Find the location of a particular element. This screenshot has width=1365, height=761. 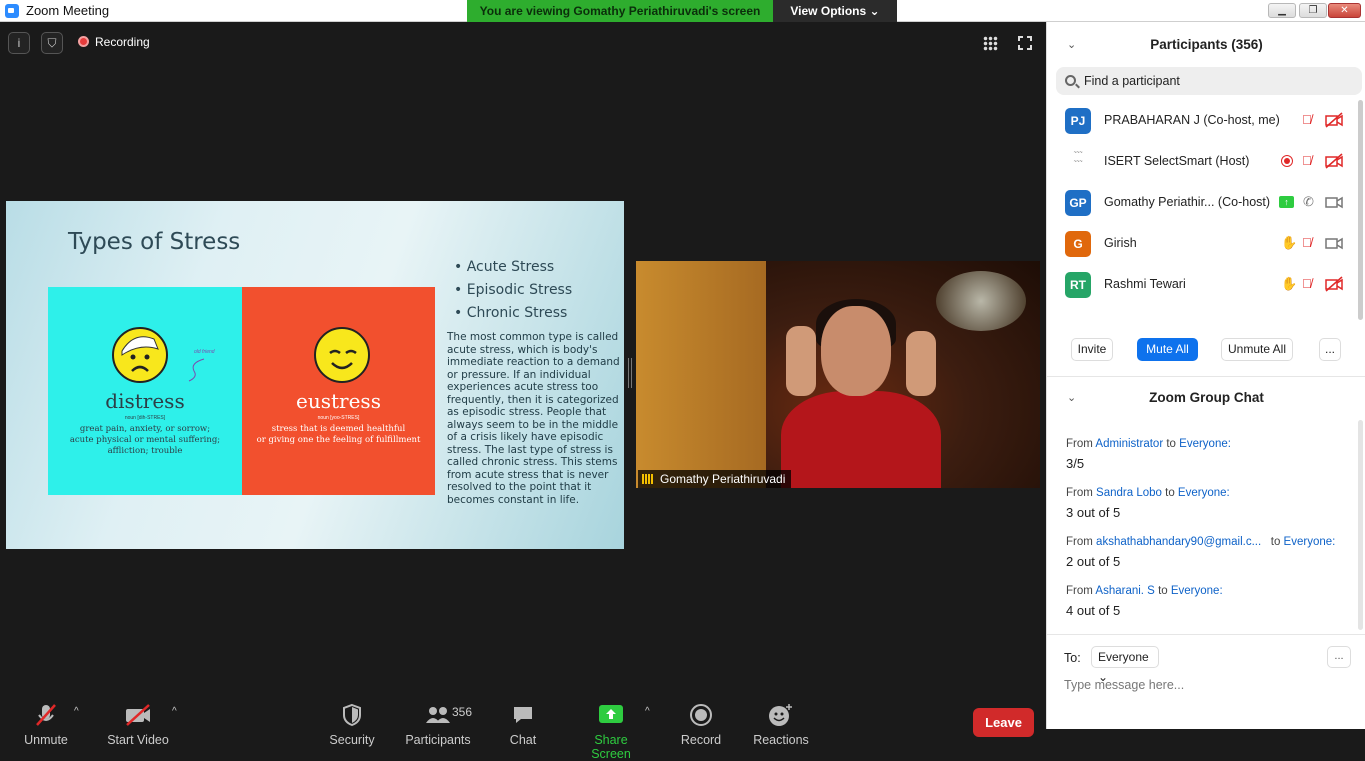

distress-definition-2: acute physical or mental suffering; is located at coordinates (145, 440).